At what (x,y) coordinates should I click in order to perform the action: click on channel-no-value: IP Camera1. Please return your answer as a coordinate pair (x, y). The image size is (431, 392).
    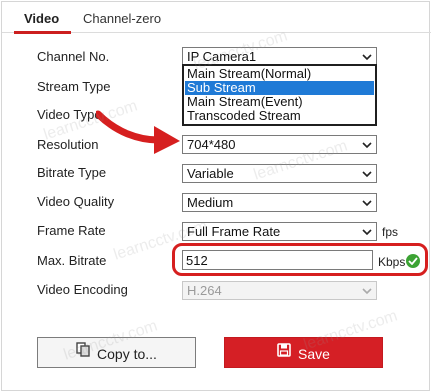
    Looking at the image, I should click on (222, 56).